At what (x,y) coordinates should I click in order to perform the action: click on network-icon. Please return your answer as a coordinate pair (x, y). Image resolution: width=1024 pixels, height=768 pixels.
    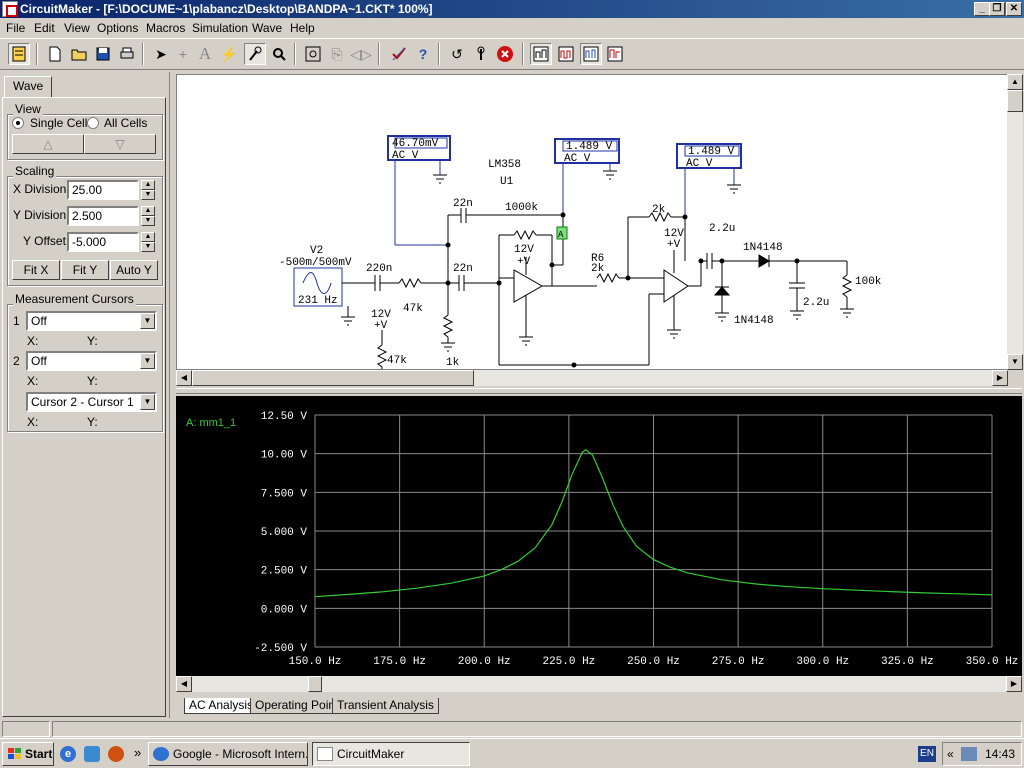
    Looking at the image, I should click on (969, 754).